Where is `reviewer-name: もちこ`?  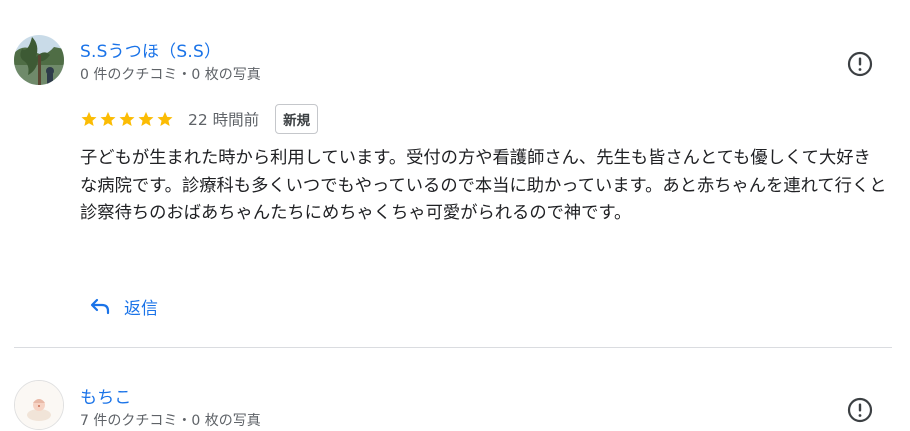
reviewer-name: もちこ is located at coordinates (106, 395).